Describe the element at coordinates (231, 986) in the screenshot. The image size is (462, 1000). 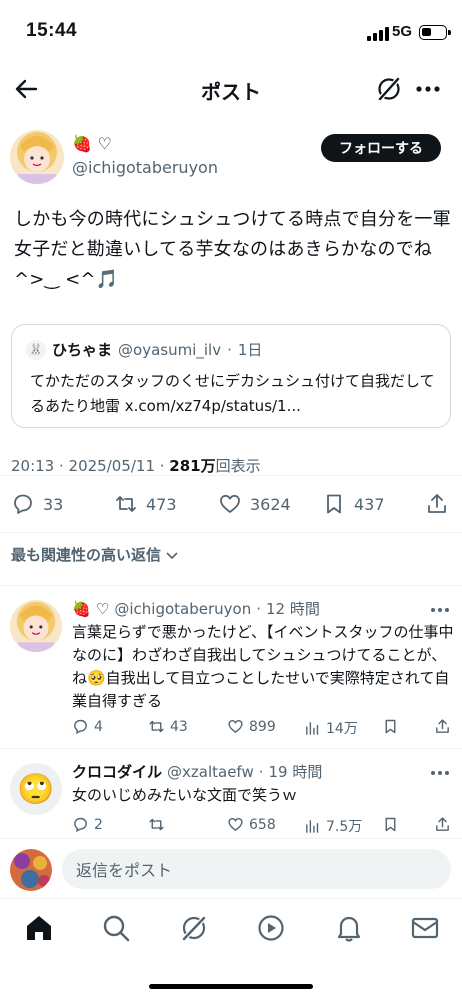
I see `home-indicator` at that location.